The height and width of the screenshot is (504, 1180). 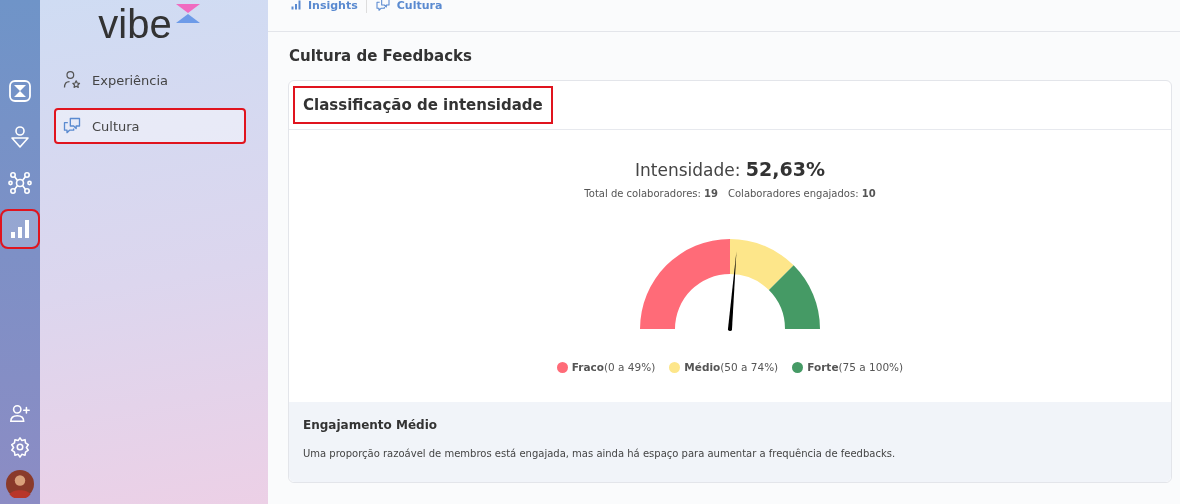 I want to click on legend-label: Fraco(0 a 49%), so click(x=613, y=367).